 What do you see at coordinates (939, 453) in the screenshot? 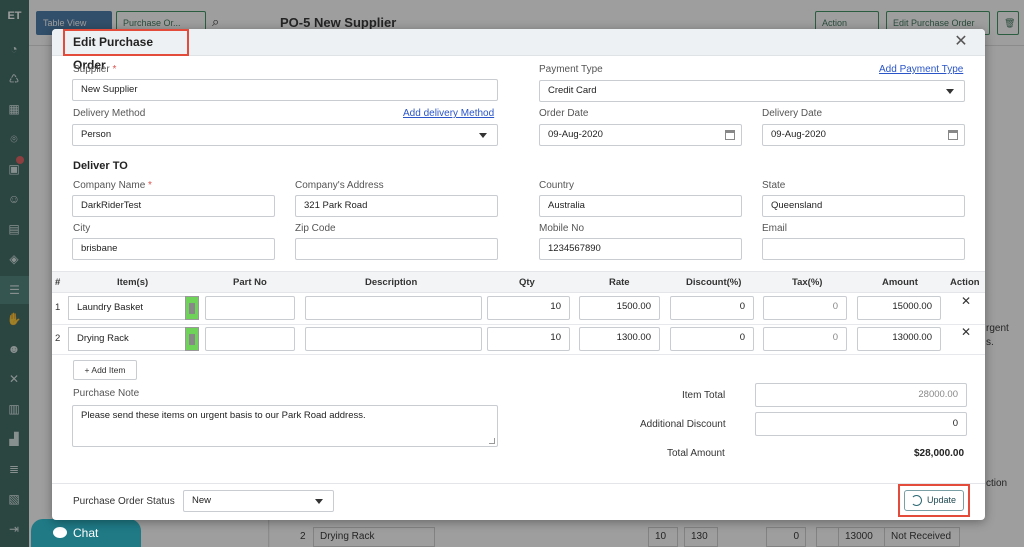
I see `total-amount-value: $28,000.00` at bounding box center [939, 453].